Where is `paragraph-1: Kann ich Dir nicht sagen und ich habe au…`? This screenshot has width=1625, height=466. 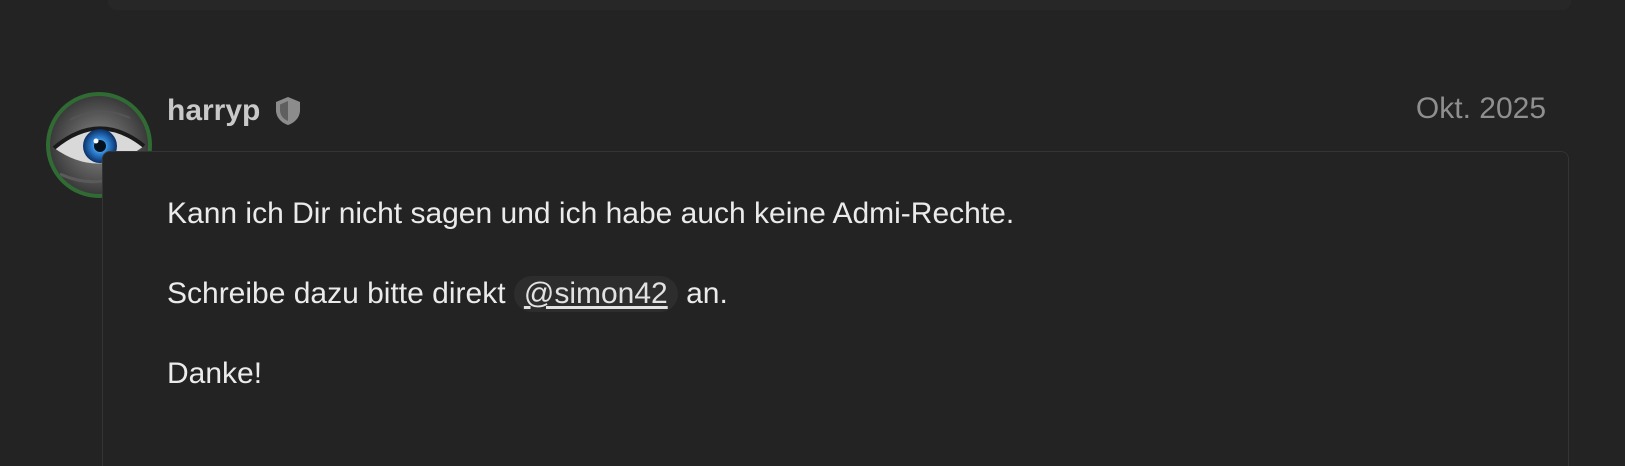
paragraph-1: Kann ich Dir nicht sagen und ich habe au… is located at coordinates (591, 213).